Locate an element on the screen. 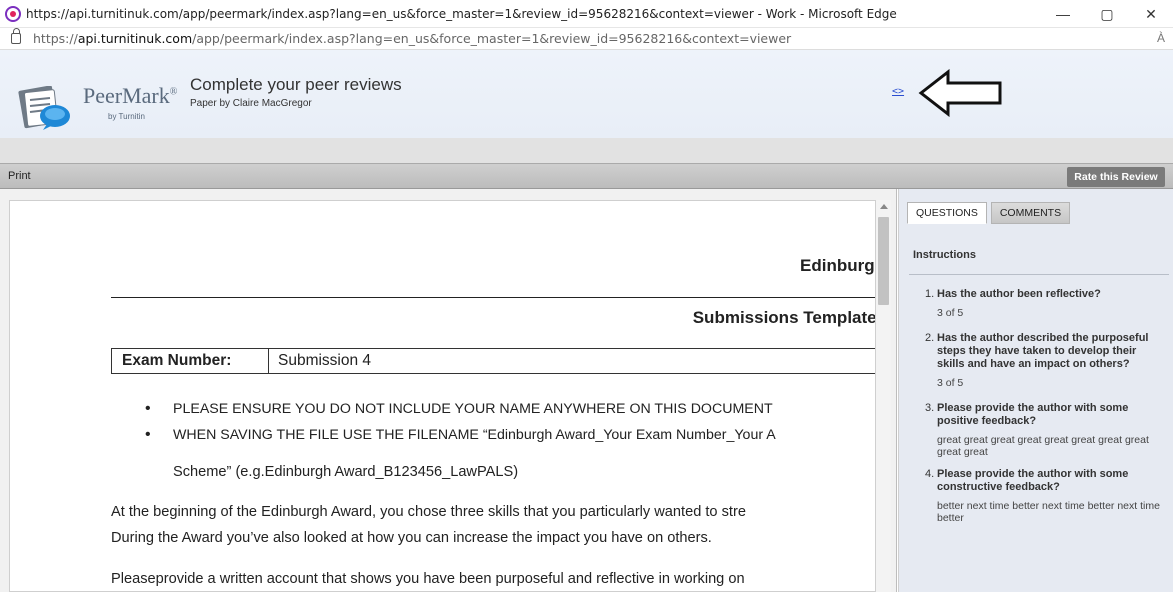 The height and width of the screenshot is (592, 1173). header-separator-band is located at coordinates (586, 150).